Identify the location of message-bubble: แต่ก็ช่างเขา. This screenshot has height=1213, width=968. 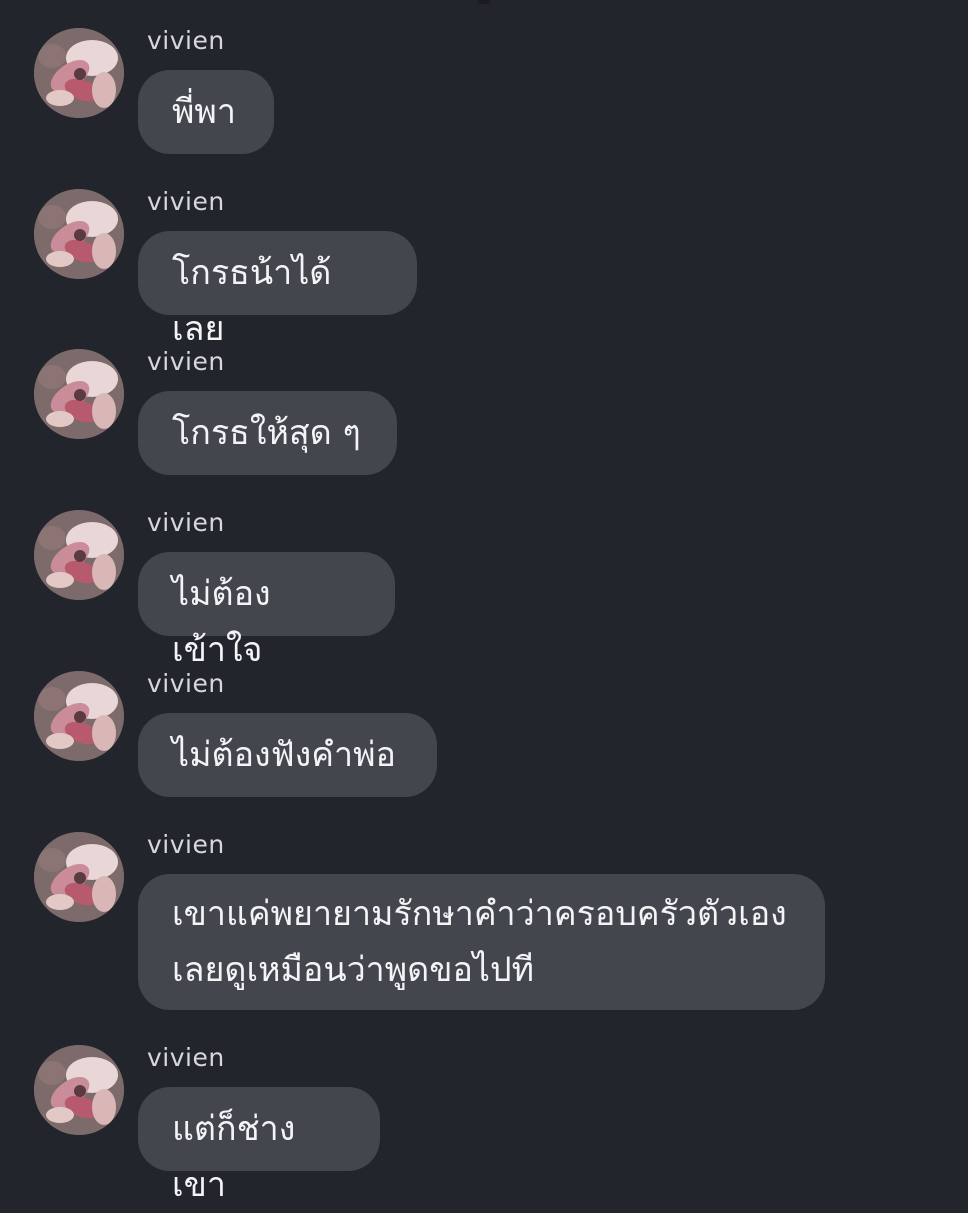
(259, 1146).